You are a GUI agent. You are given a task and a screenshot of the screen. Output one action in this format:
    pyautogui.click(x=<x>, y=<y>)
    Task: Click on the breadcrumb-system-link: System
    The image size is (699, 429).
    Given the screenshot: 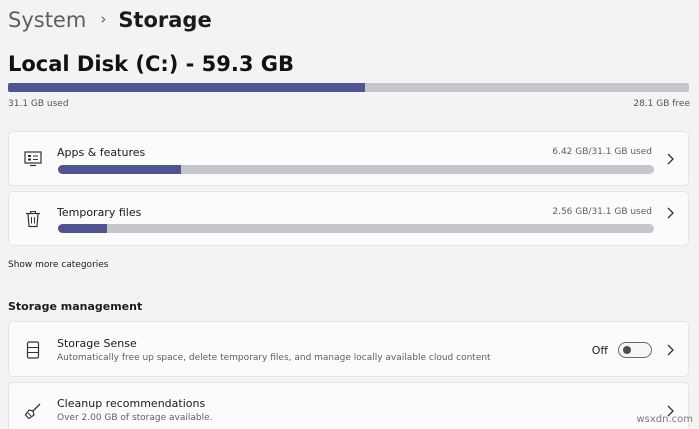 What is the action you would take?
    pyautogui.click(x=47, y=20)
    